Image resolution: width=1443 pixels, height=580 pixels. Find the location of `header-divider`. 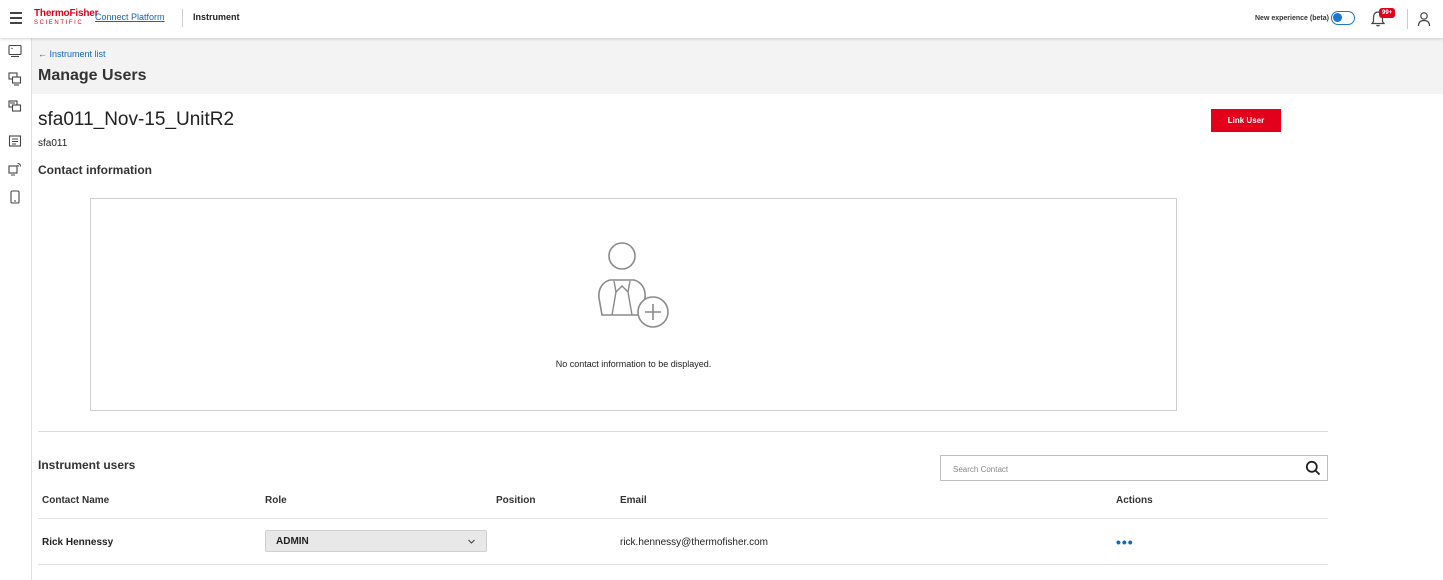

header-divider is located at coordinates (1407, 19).